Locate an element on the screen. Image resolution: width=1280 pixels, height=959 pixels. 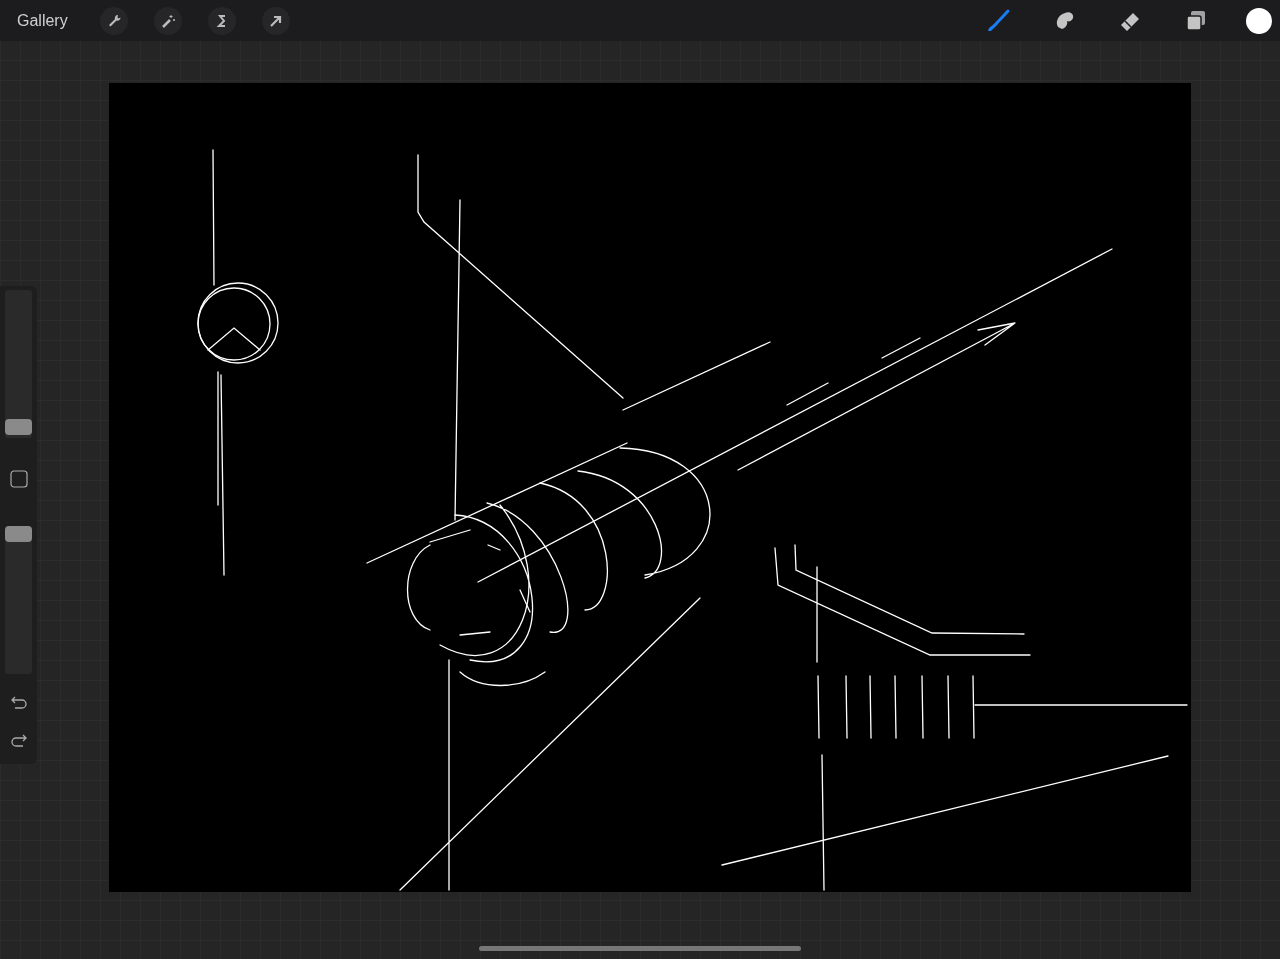
undo-icon is located at coordinates (18, 702).